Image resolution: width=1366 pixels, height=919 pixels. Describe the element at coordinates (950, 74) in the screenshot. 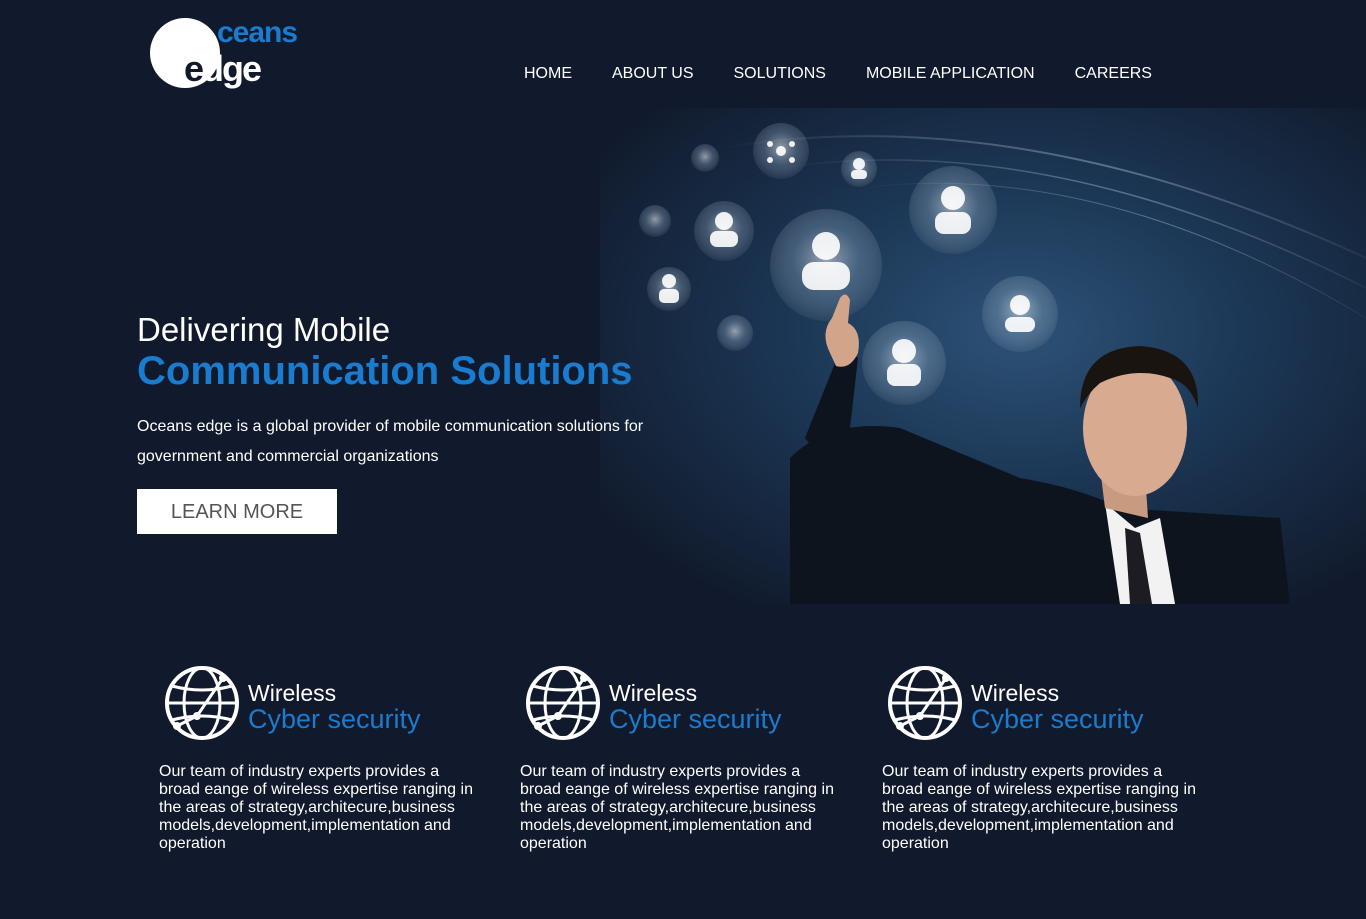

I see `nav-mobile-application: MOBILE APPLICATION` at that location.